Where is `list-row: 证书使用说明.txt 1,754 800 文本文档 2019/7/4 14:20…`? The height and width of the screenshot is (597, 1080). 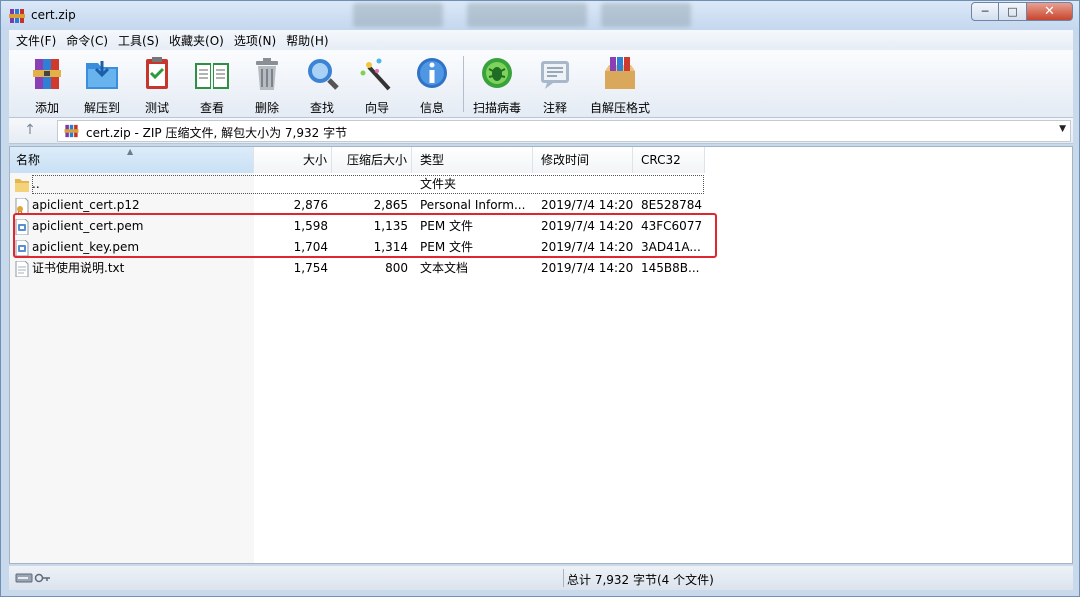
list-row: 证书使用说明.txt 1,754 800 文本文档 2019/7/4 14:20… is located at coordinates (541, 268).